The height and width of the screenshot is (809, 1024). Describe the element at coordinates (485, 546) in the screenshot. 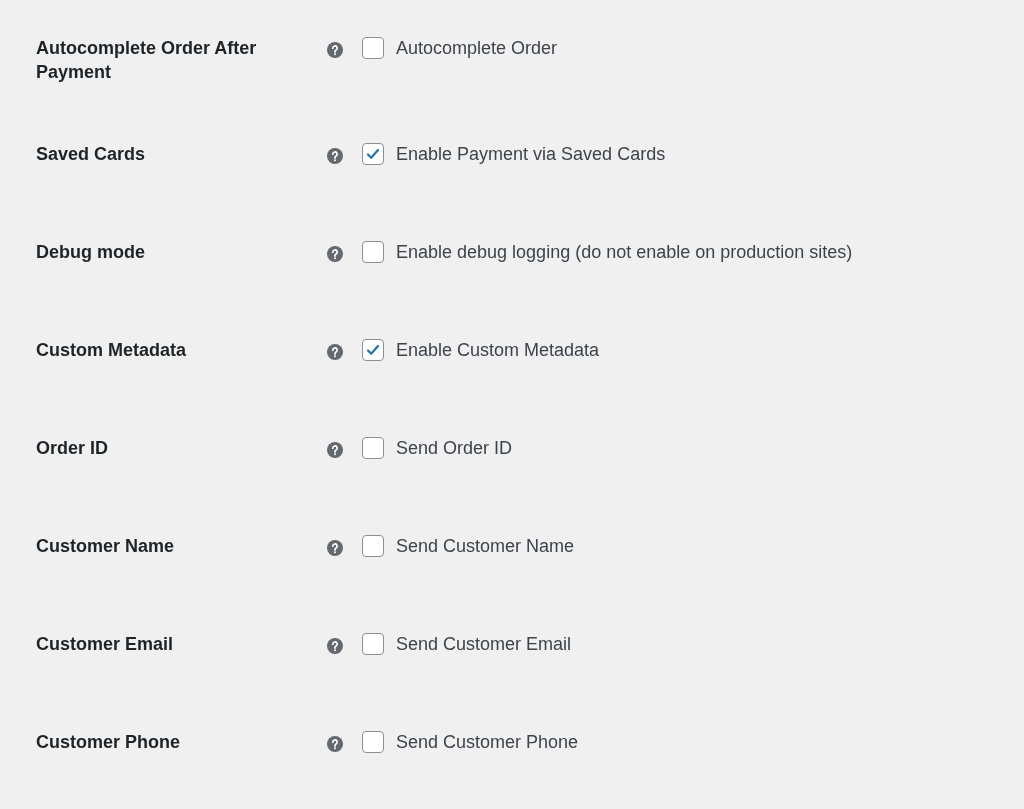

I see `checkbox-label: Send Customer Name` at that location.